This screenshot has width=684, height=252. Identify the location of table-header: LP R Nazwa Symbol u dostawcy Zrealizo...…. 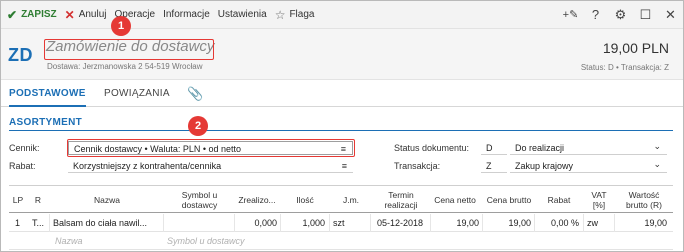
(341, 199).